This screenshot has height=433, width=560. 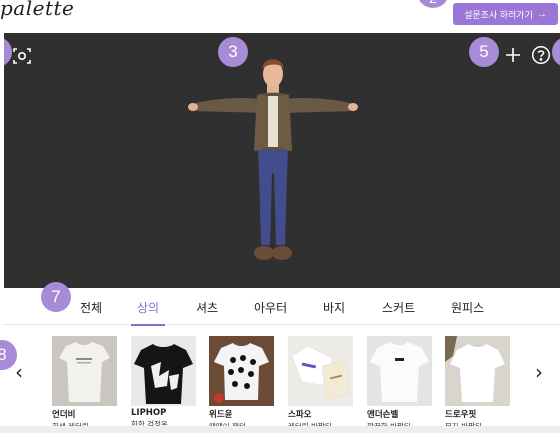 I want to click on product-brand: 드로우핏, so click(x=461, y=415).